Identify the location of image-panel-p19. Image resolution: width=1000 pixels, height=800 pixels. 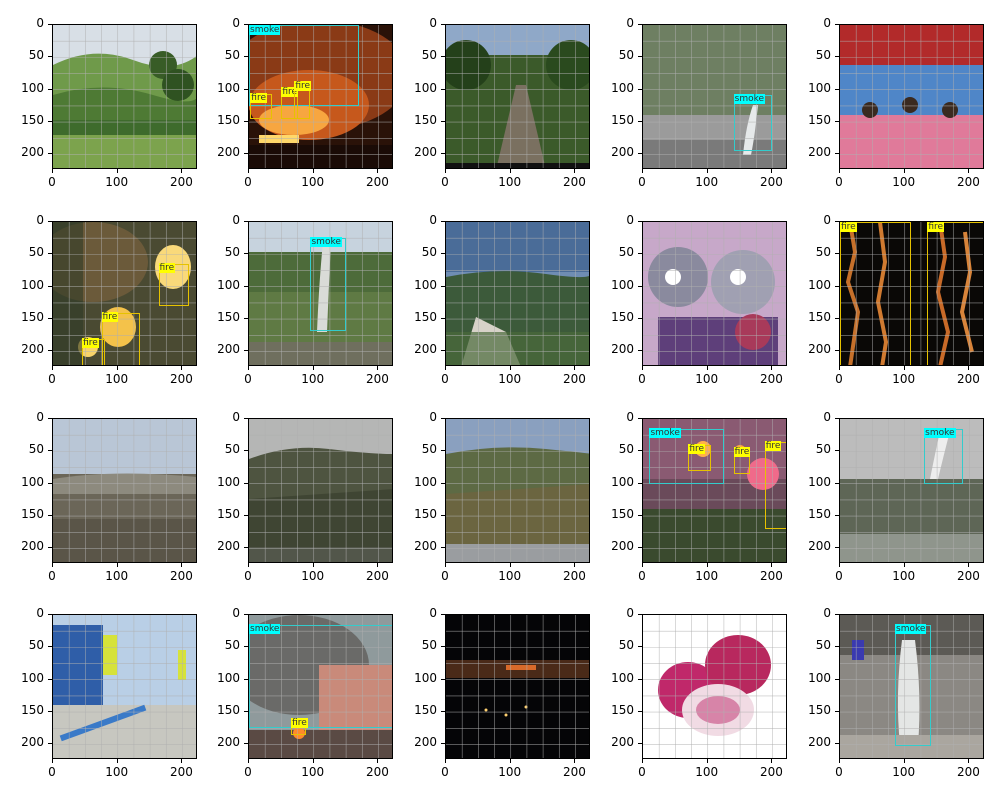
(714, 686).